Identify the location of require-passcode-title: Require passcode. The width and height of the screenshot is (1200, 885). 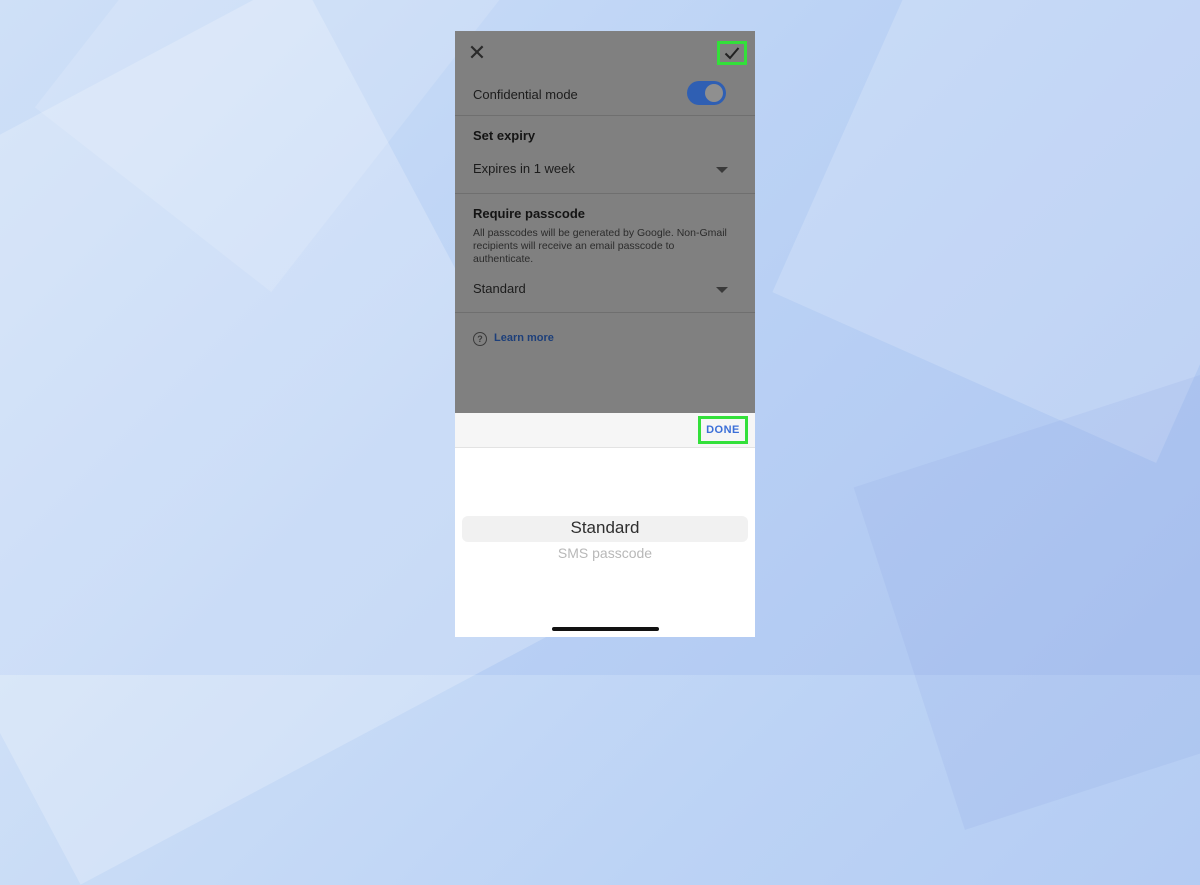
(529, 213).